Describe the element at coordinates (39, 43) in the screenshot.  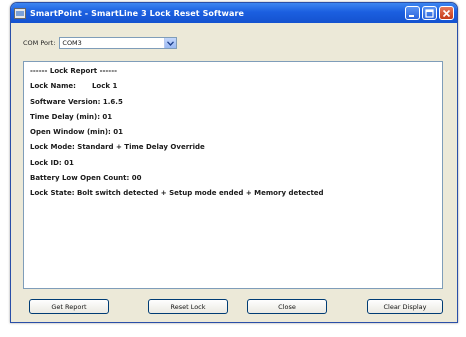
I see `com-port-label: COM Port:` at that location.